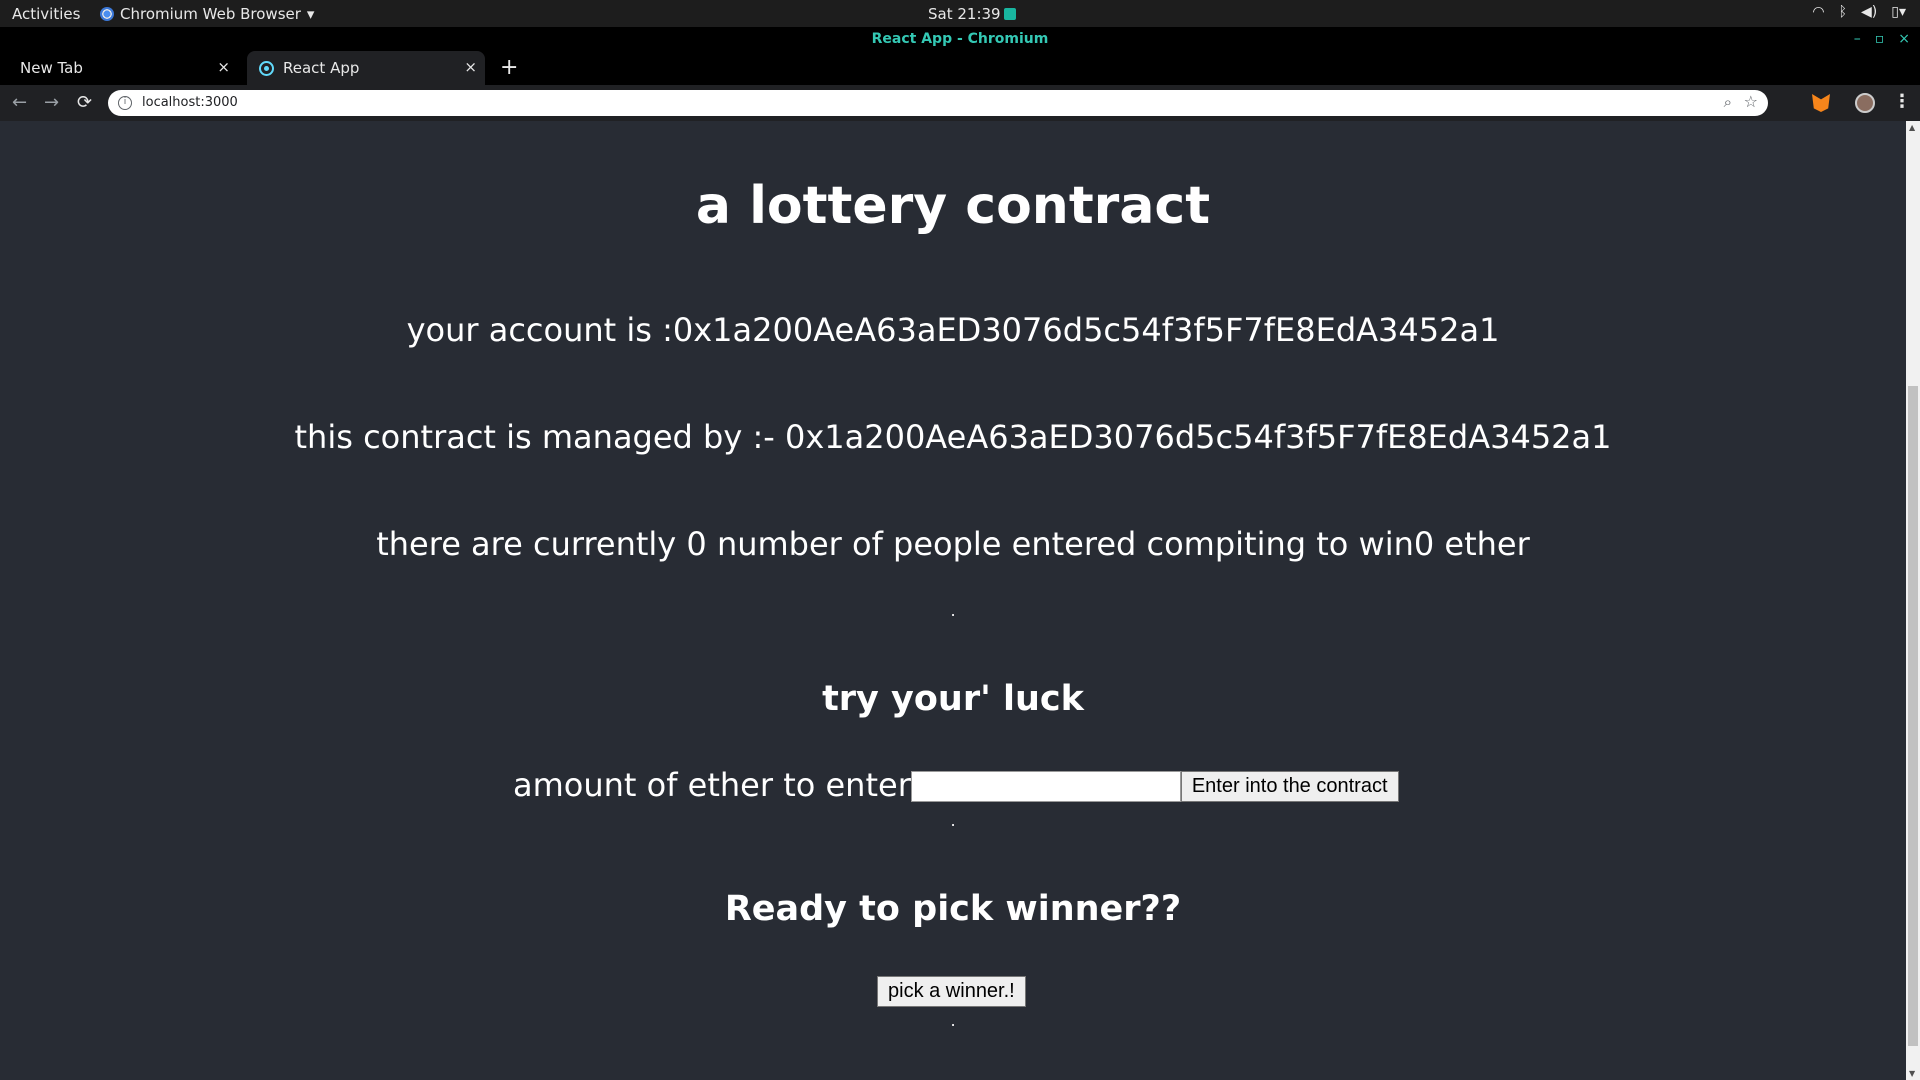 This screenshot has width=1920, height=1080. I want to click on tab-strip: New Tab × React App × +, so click(960, 68).